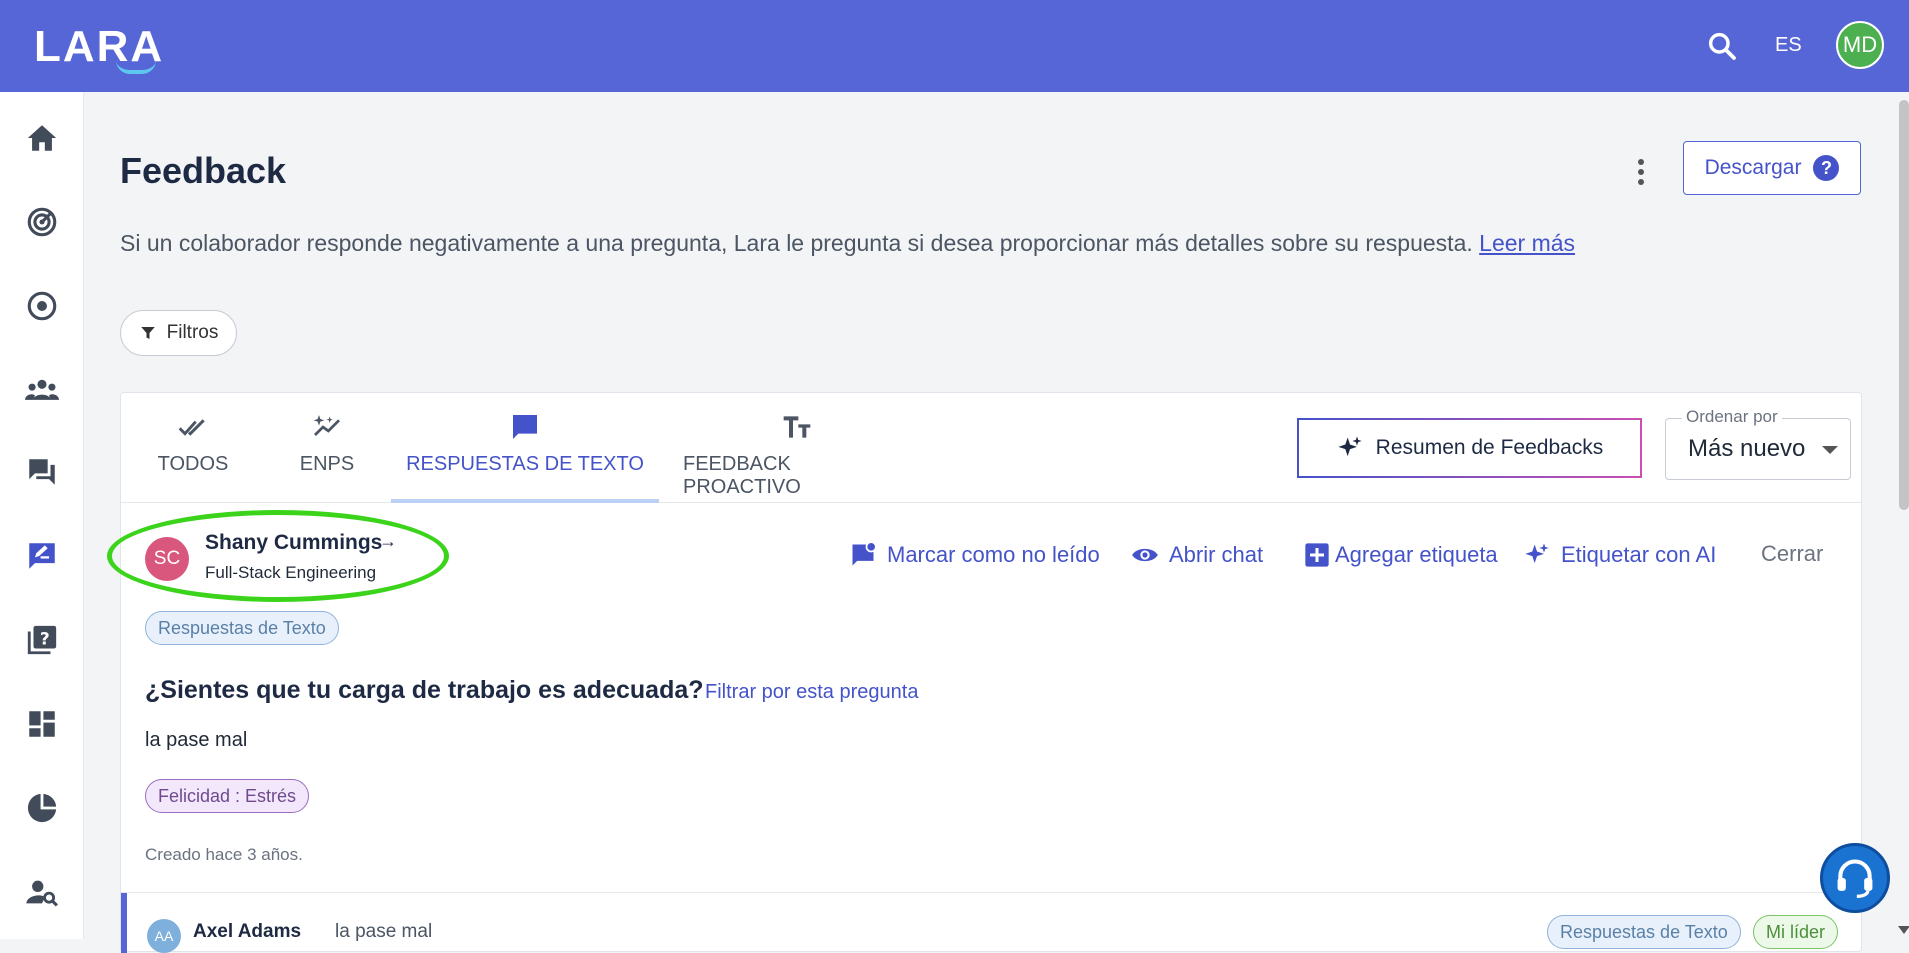  I want to click on arrow-right-icon: →, so click(388, 541).